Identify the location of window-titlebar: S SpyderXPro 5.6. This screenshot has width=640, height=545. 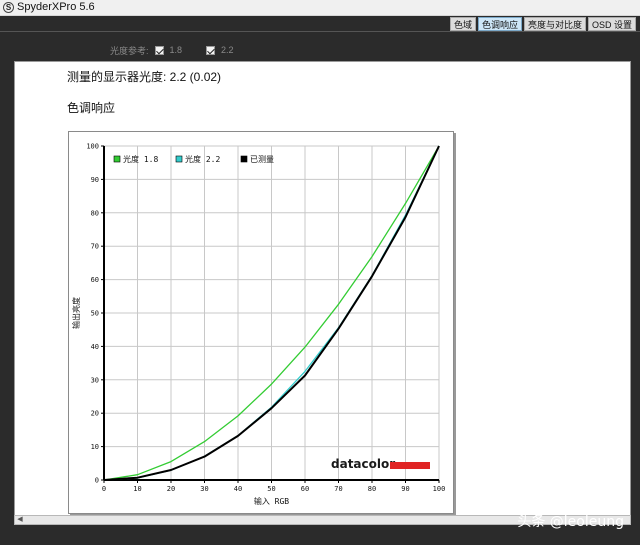
(320, 8).